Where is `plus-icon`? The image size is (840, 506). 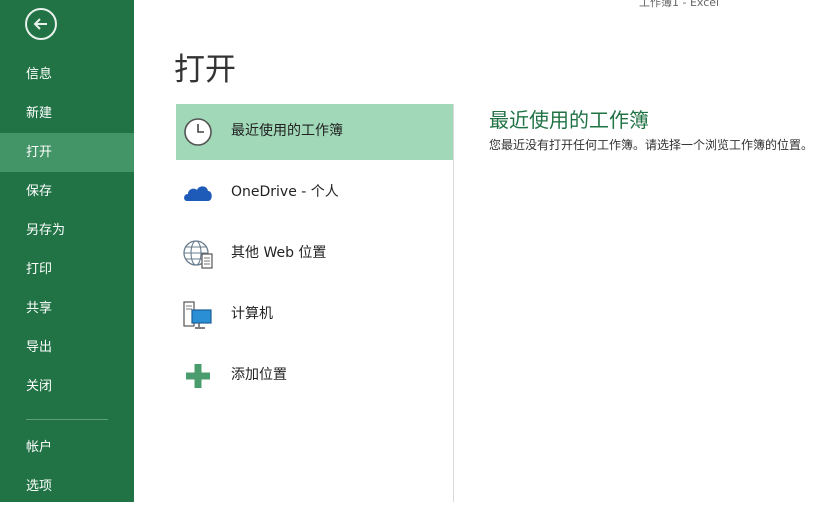 plus-icon is located at coordinates (198, 376).